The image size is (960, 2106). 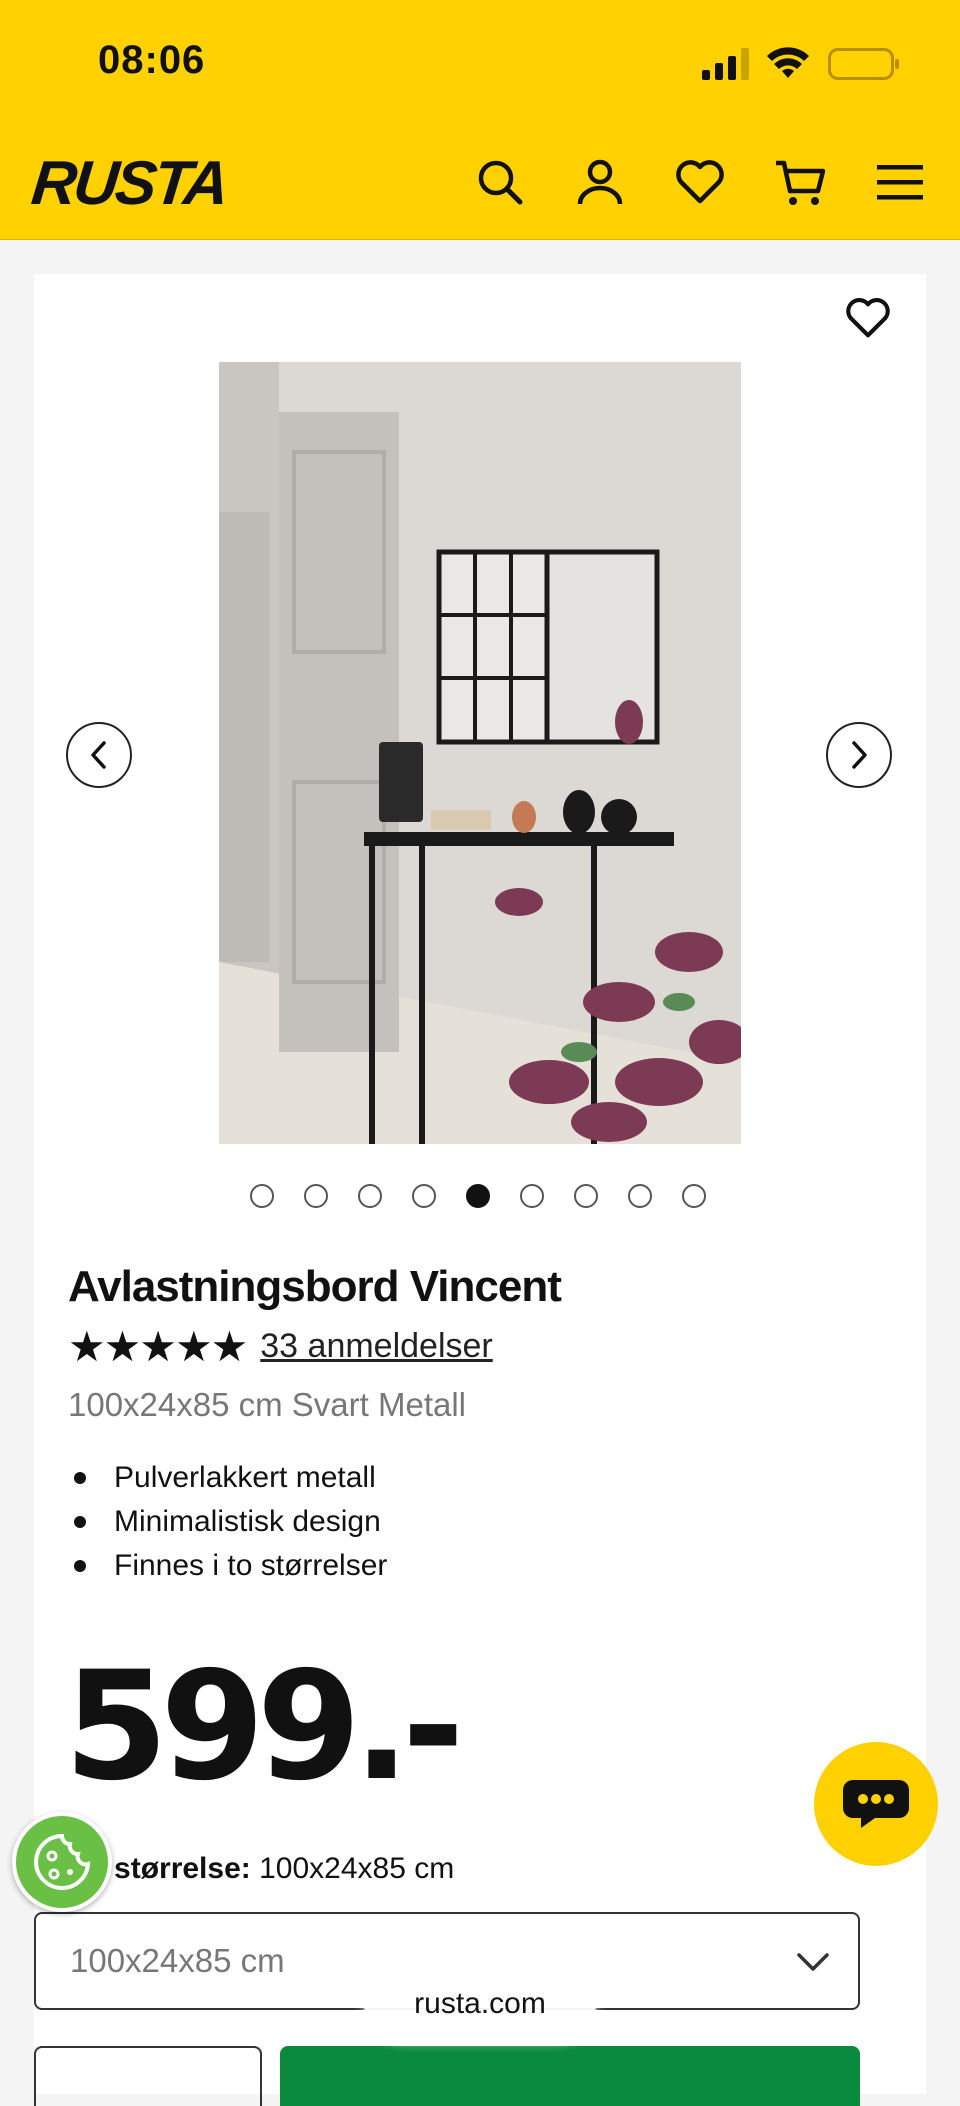 I want to click on chevron-right-icon, so click(x=859, y=755).